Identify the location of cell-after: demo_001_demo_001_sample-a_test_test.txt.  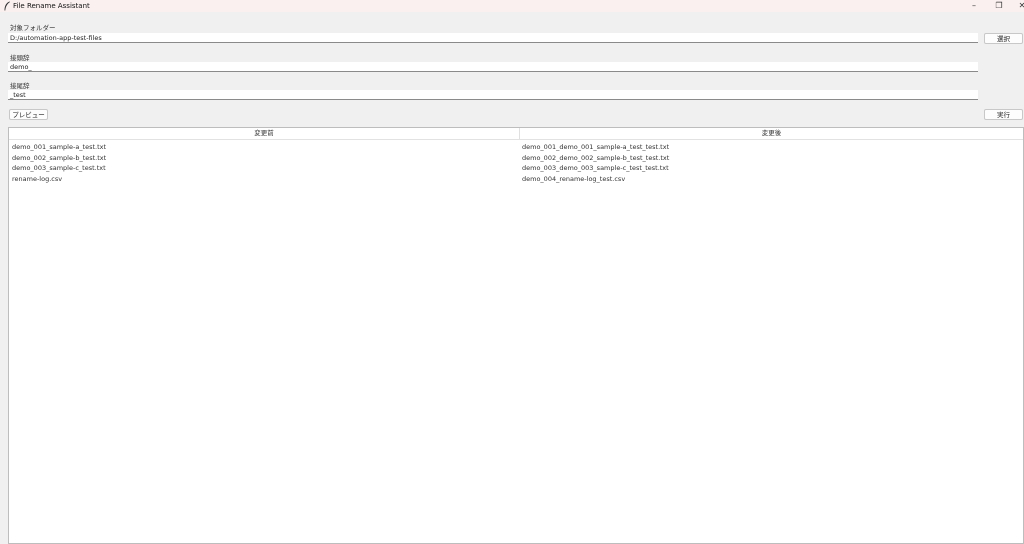
(596, 147).